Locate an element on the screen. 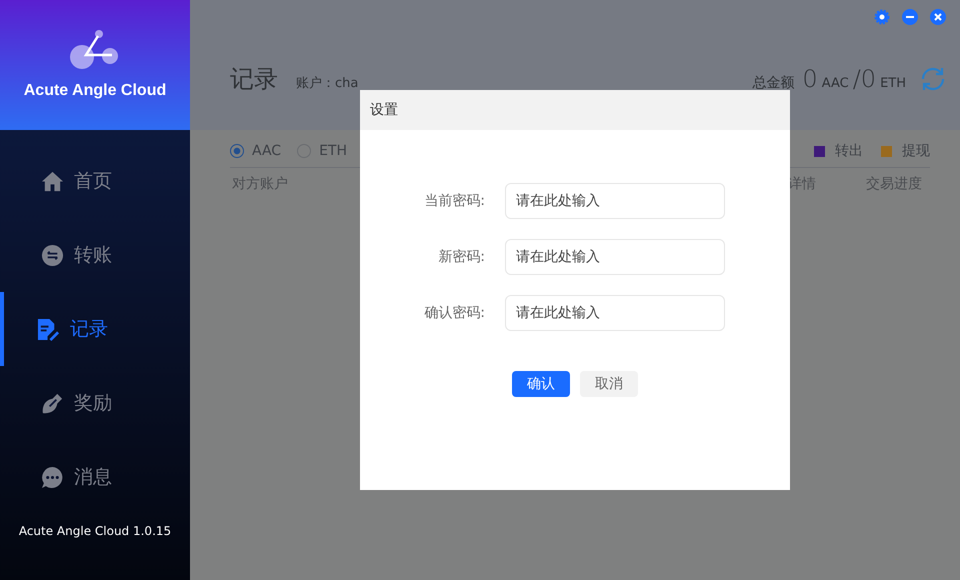 Image resolution: width=960 pixels, height=580 pixels. document-edit-icon is located at coordinates (48, 329).